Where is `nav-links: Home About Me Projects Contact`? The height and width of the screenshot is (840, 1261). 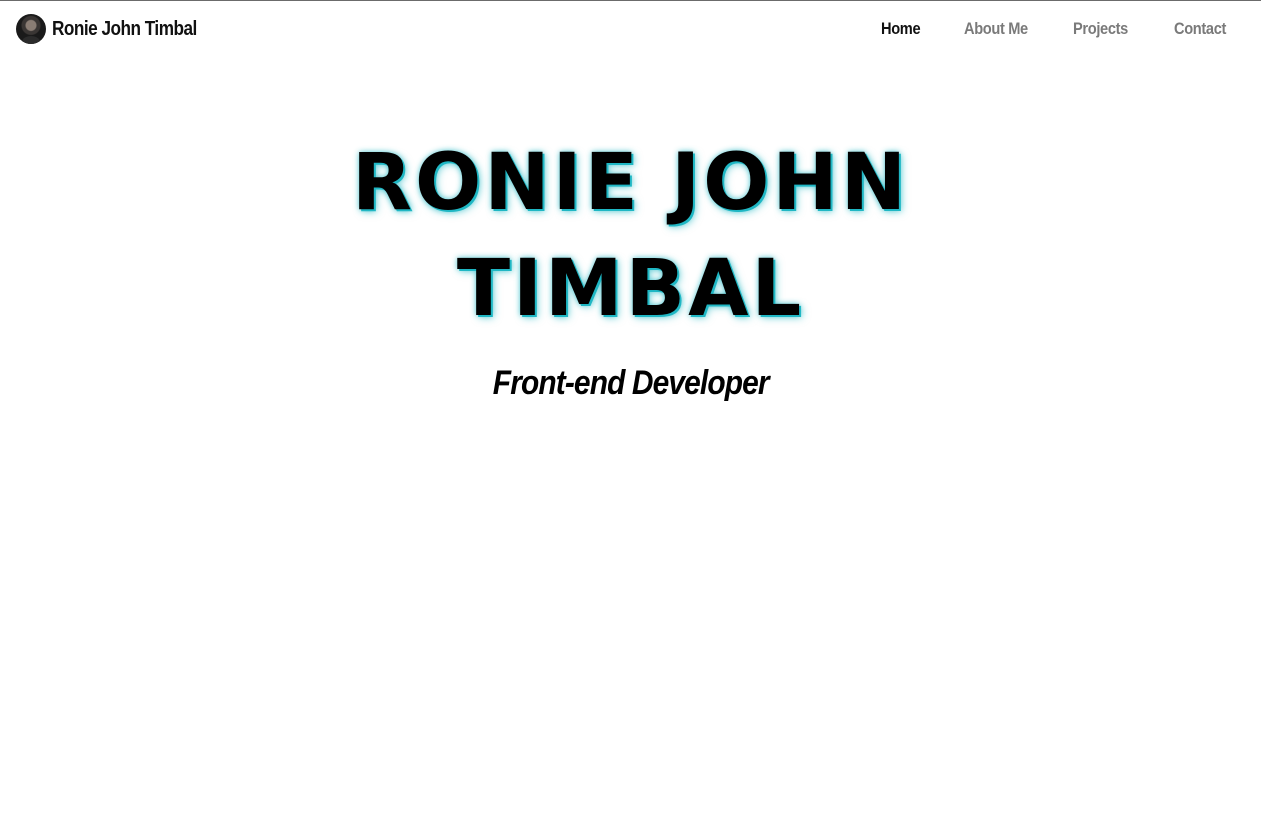 nav-links: Home About Me Projects Contact is located at coordinates (630, 30).